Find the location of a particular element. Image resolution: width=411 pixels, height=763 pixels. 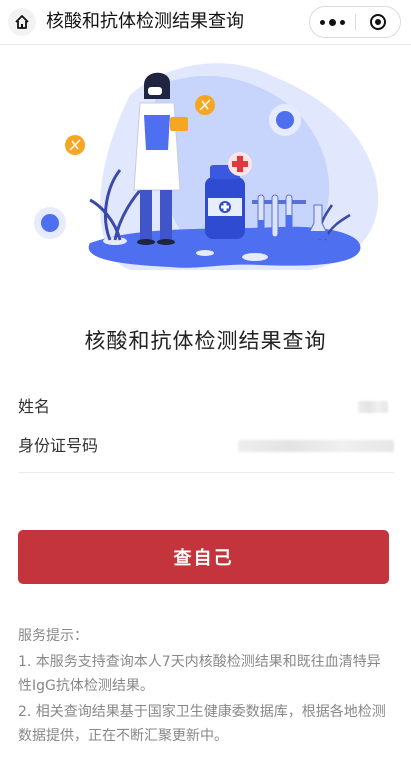

home-button is located at coordinates (22, 22).